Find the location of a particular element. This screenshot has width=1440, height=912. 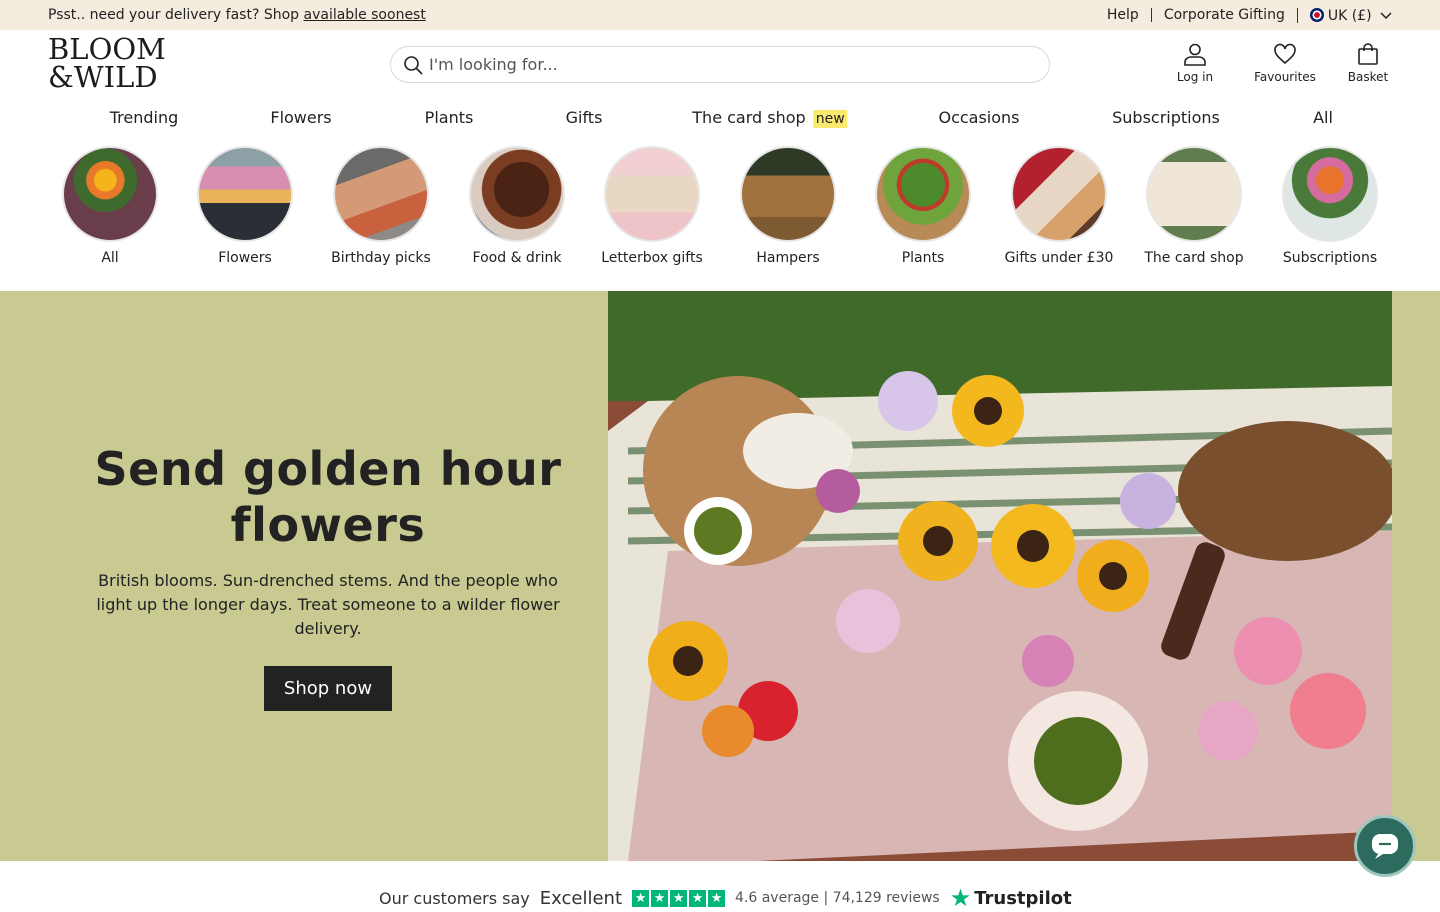

search-bar is located at coordinates (720, 64).